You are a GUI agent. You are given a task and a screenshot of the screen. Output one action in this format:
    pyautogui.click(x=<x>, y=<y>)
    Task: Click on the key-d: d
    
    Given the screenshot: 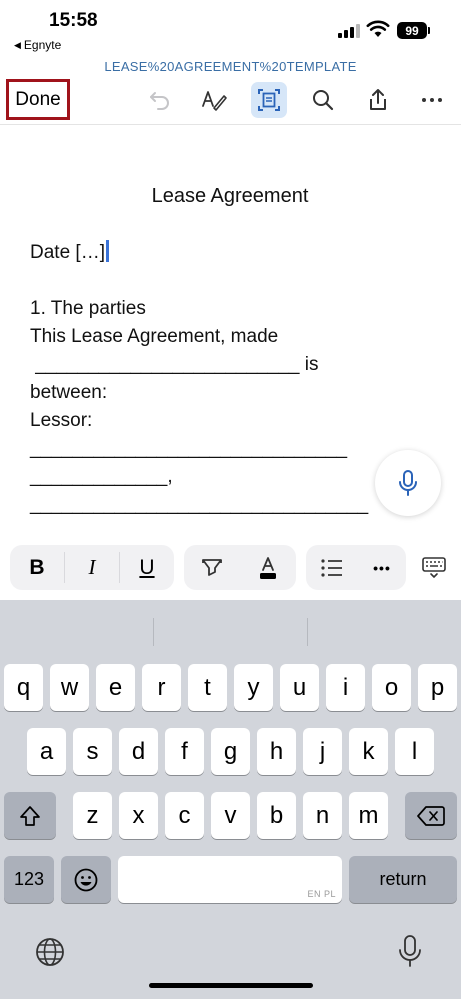 What is the action you would take?
    pyautogui.click(x=138, y=751)
    